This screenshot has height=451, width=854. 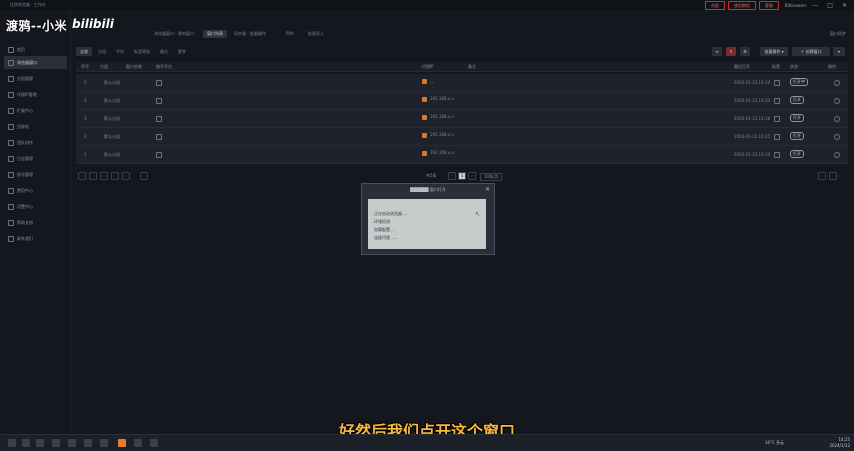 What do you see at coordinates (122, 443) in the screenshot?
I see `bitbrowser-icon` at bounding box center [122, 443].